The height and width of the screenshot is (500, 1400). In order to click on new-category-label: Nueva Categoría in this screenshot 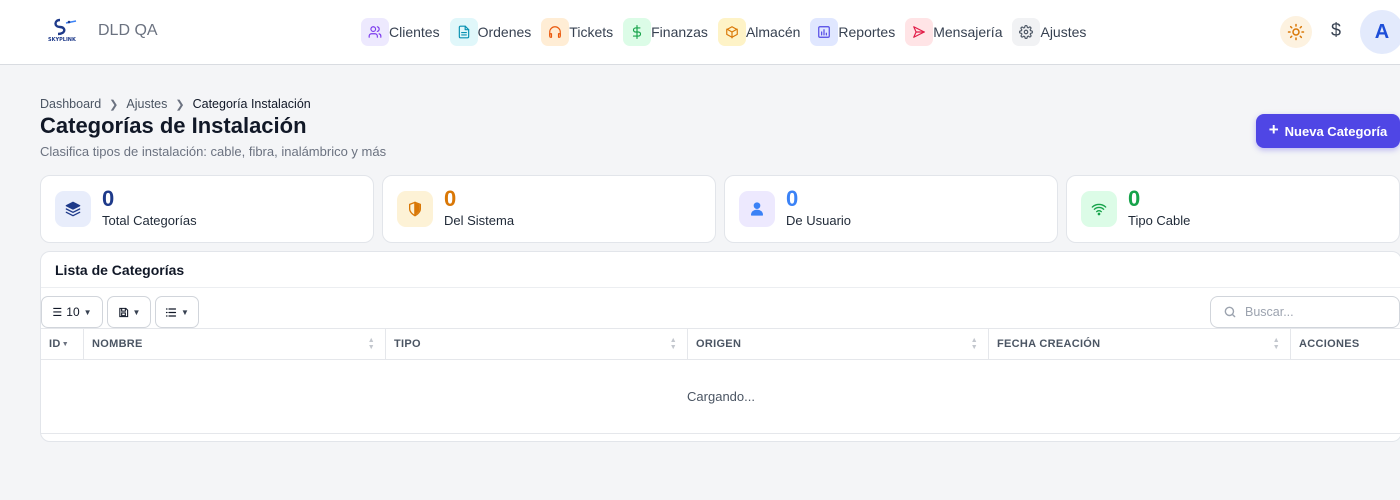, I will do `click(1336, 131)`.